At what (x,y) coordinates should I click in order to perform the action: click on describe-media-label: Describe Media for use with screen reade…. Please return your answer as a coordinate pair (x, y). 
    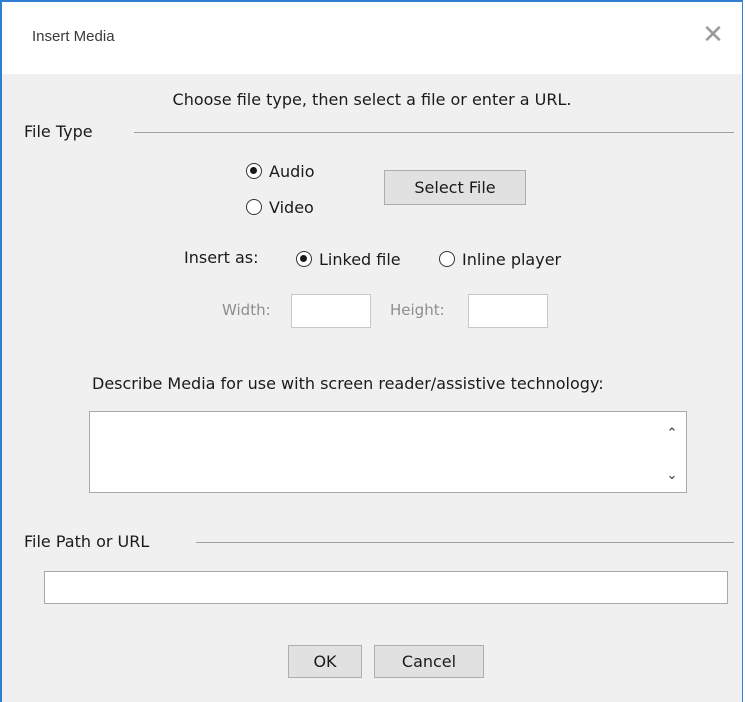
    Looking at the image, I should click on (348, 383).